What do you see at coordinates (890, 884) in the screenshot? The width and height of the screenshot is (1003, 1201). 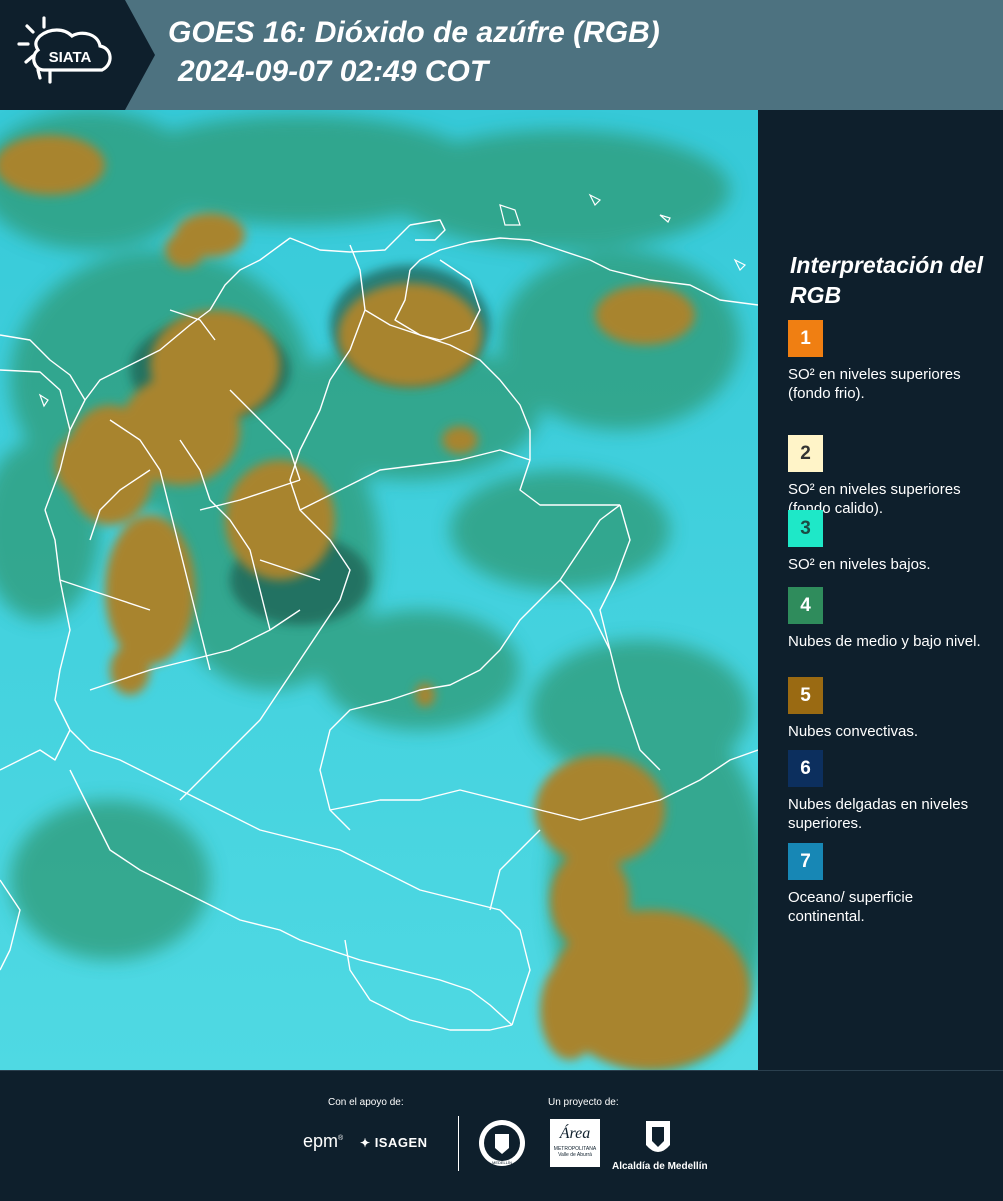 I see `legend-item-7: 7 Oceano/ superficie continental.` at bounding box center [890, 884].